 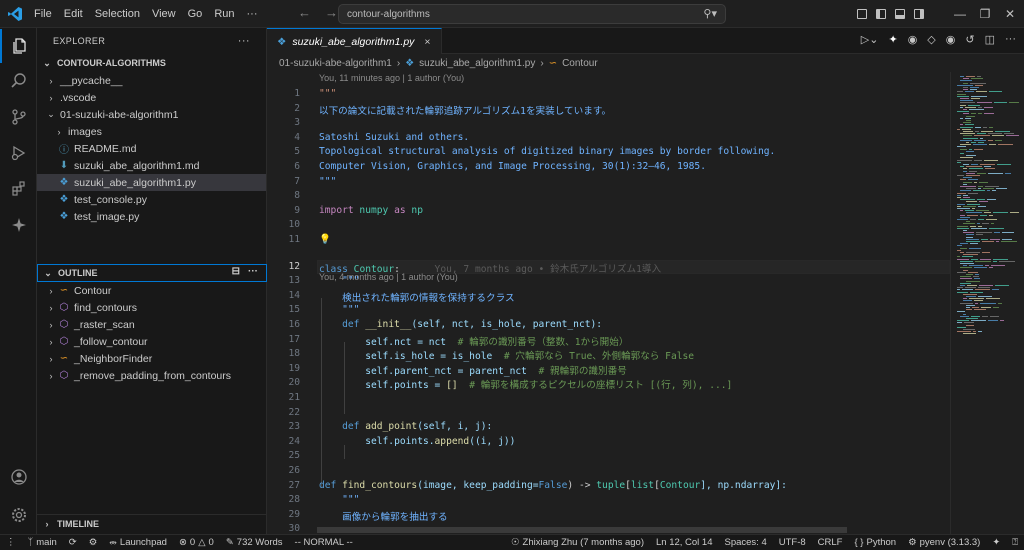 I want to click on indentation: Spaces: 4, so click(x=746, y=542).